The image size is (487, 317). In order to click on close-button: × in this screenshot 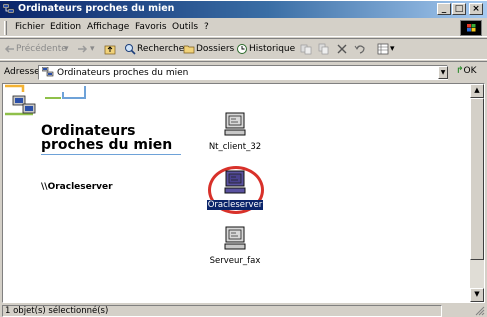, I will do `click(476, 9)`.